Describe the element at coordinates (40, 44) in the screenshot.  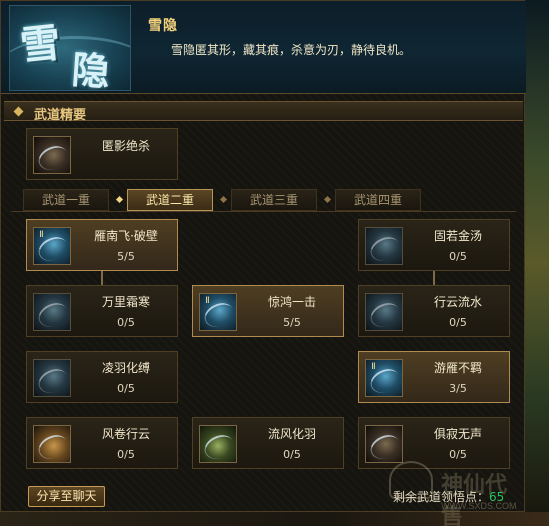
I see `emblem-char-1: 雪` at that location.